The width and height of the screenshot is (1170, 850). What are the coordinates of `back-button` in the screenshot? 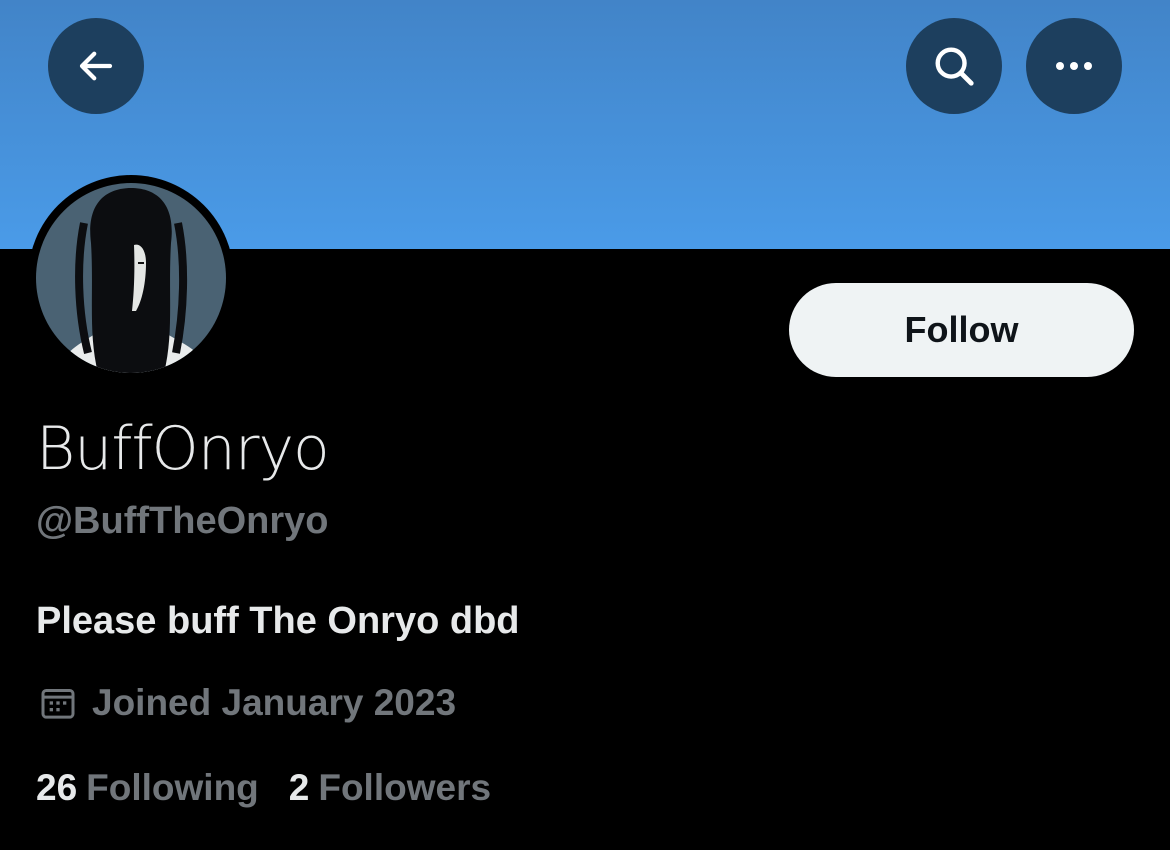 It's located at (96, 66).